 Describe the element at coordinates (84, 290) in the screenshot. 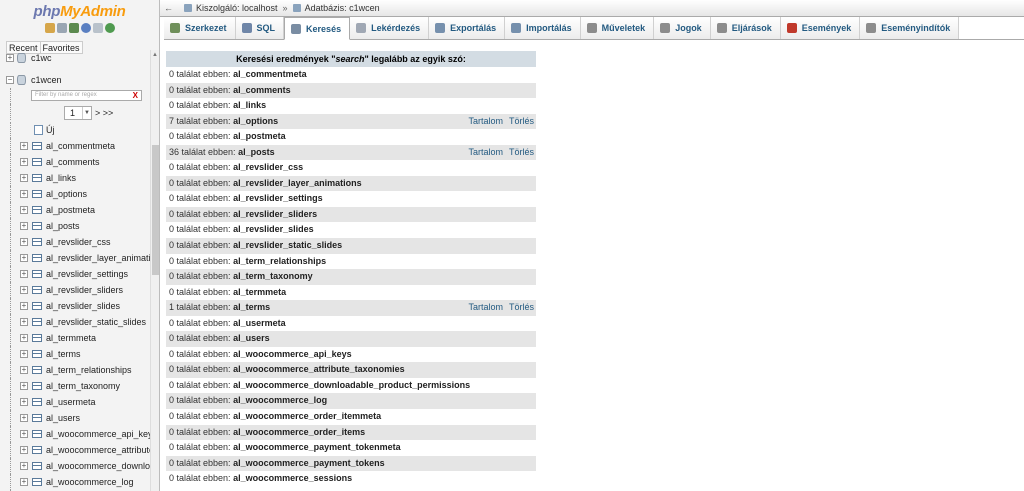

I see `table-name: al_revslider_sliders` at that location.